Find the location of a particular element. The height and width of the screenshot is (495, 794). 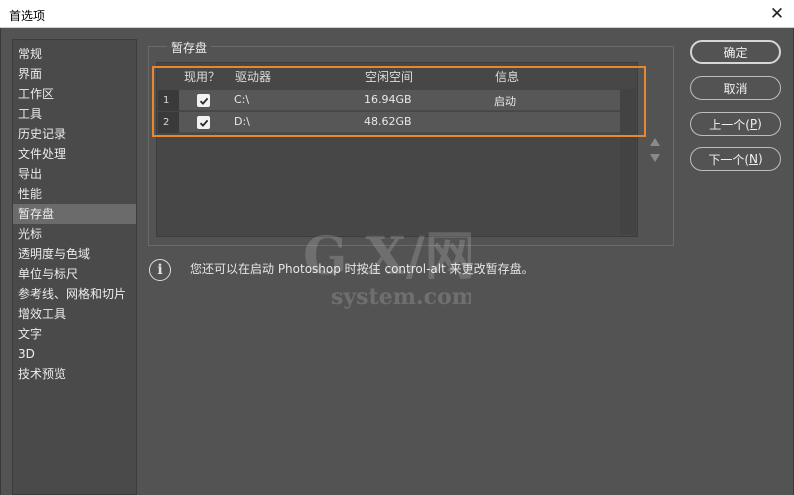

sidebar-item: 透明度与色域 is located at coordinates (74, 254).